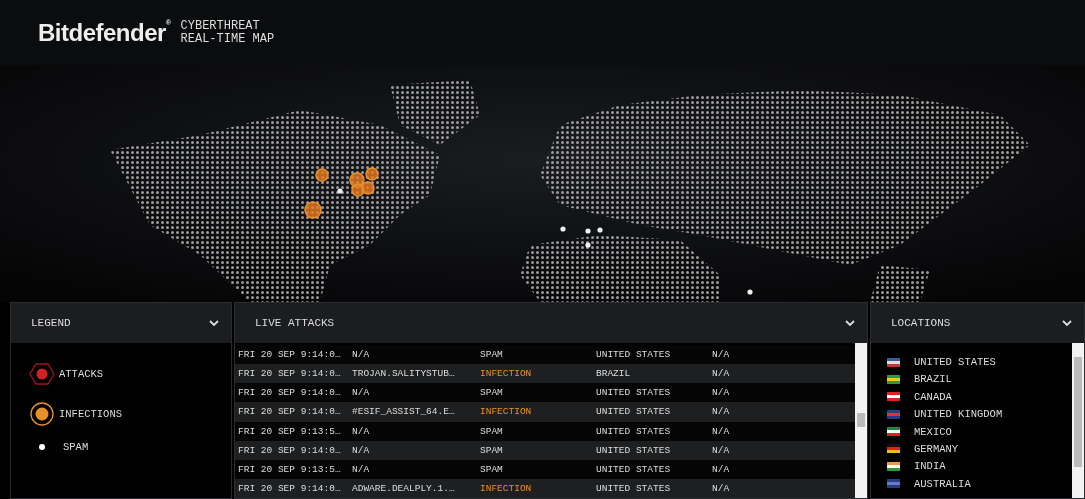 This screenshot has height=499, width=1085. I want to click on panel-header: LOCATIONS, so click(977, 323).